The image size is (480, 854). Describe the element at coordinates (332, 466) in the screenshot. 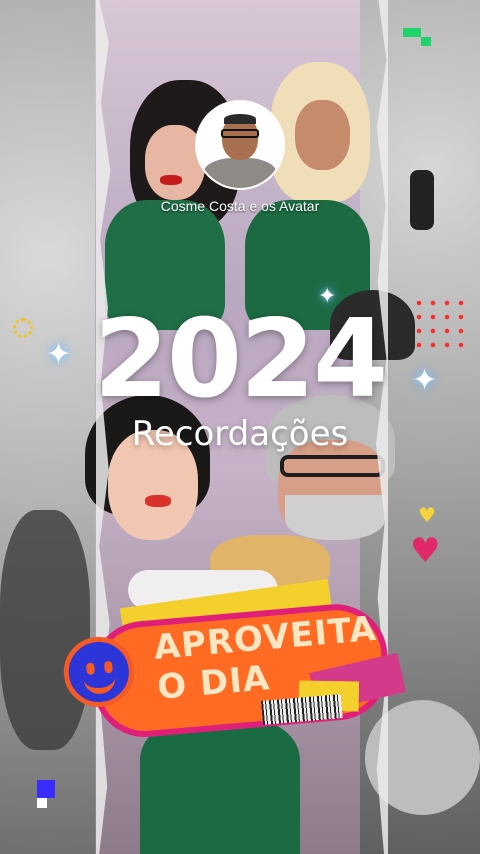

I see `avatar-glasses` at that location.